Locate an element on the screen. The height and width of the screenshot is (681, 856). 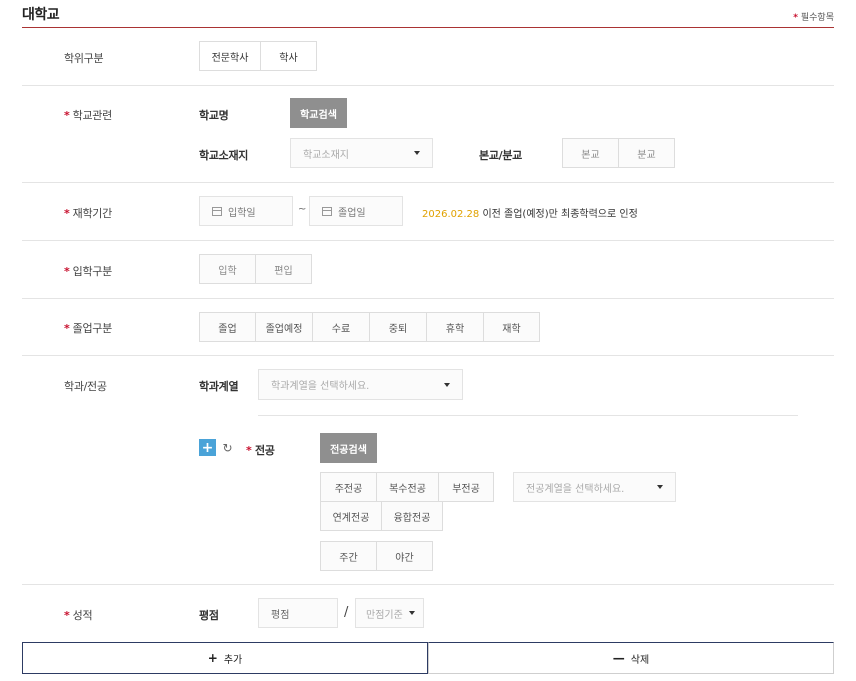
graduation-option-graduated: 졸업 is located at coordinates (227, 327).